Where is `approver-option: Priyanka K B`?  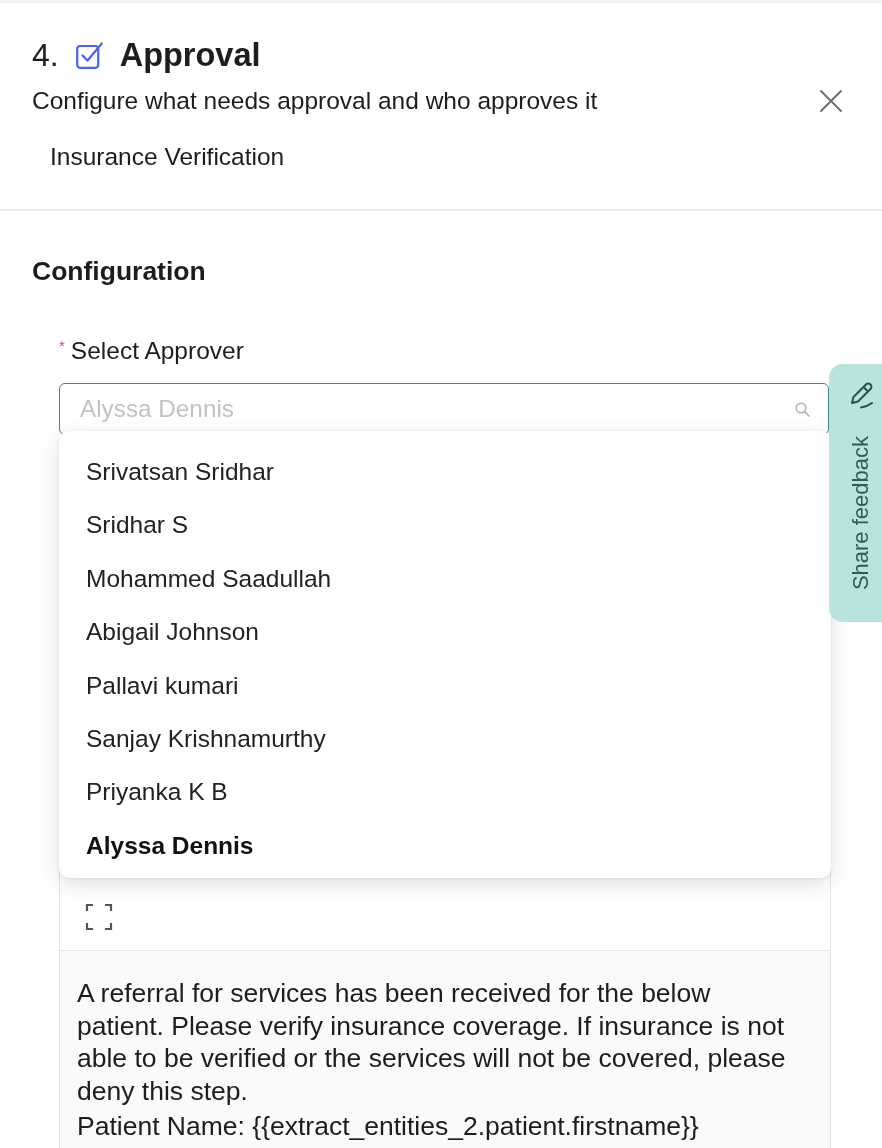
approver-option: Priyanka K B is located at coordinates (441, 792).